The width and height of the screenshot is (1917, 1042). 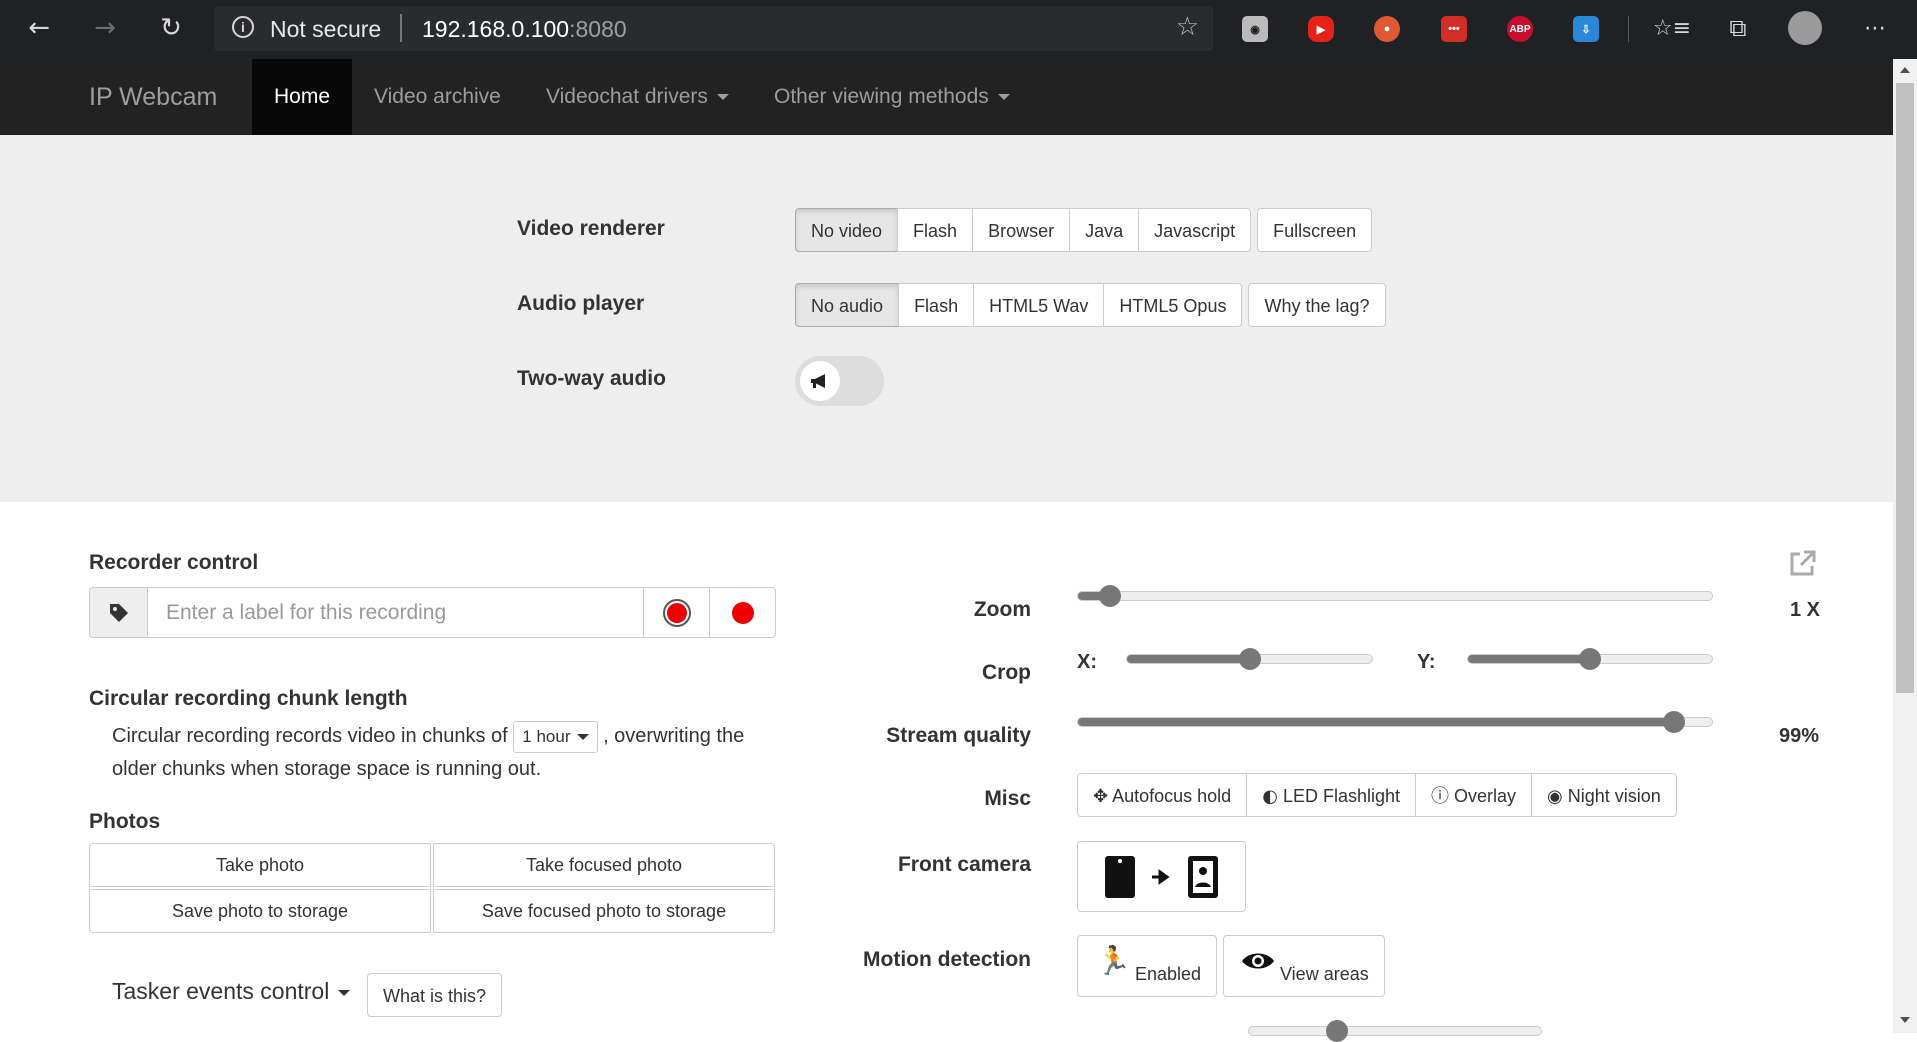 I want to click on forward-arrow-icon: →, so click(x=105, y=28).